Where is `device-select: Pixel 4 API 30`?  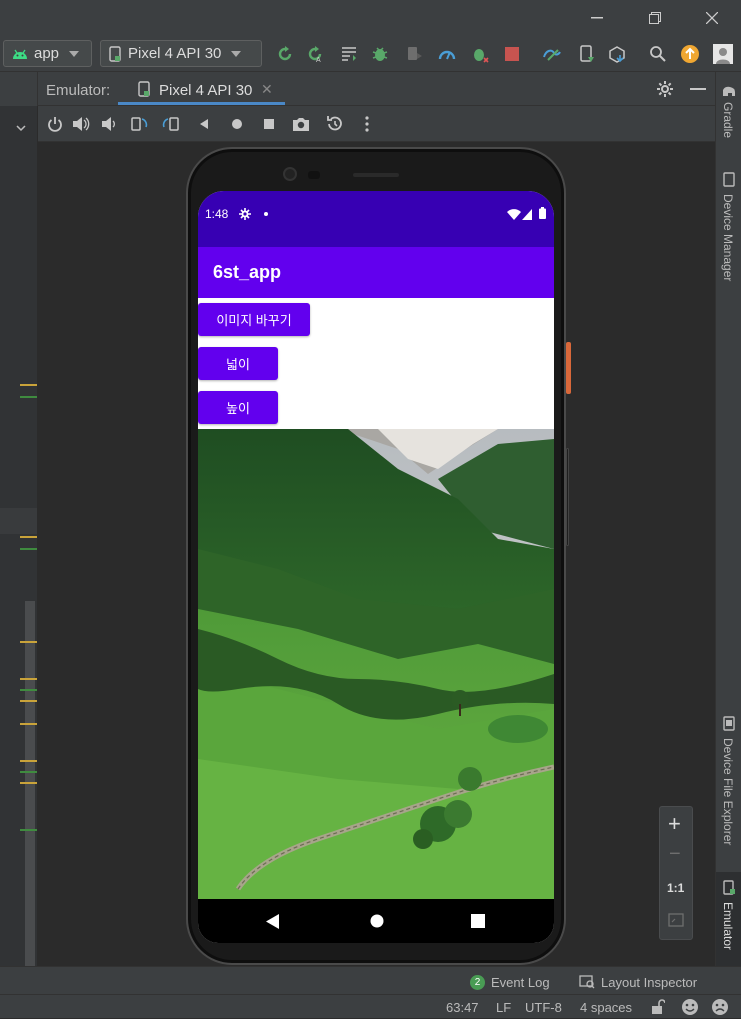
device-select: Pixel 4 API 30 is located at coordinates (181, 53).